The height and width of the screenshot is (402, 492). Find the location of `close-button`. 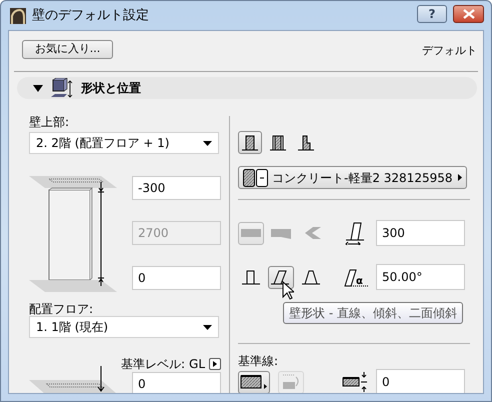

close-button is located at coordinates (468, 13).